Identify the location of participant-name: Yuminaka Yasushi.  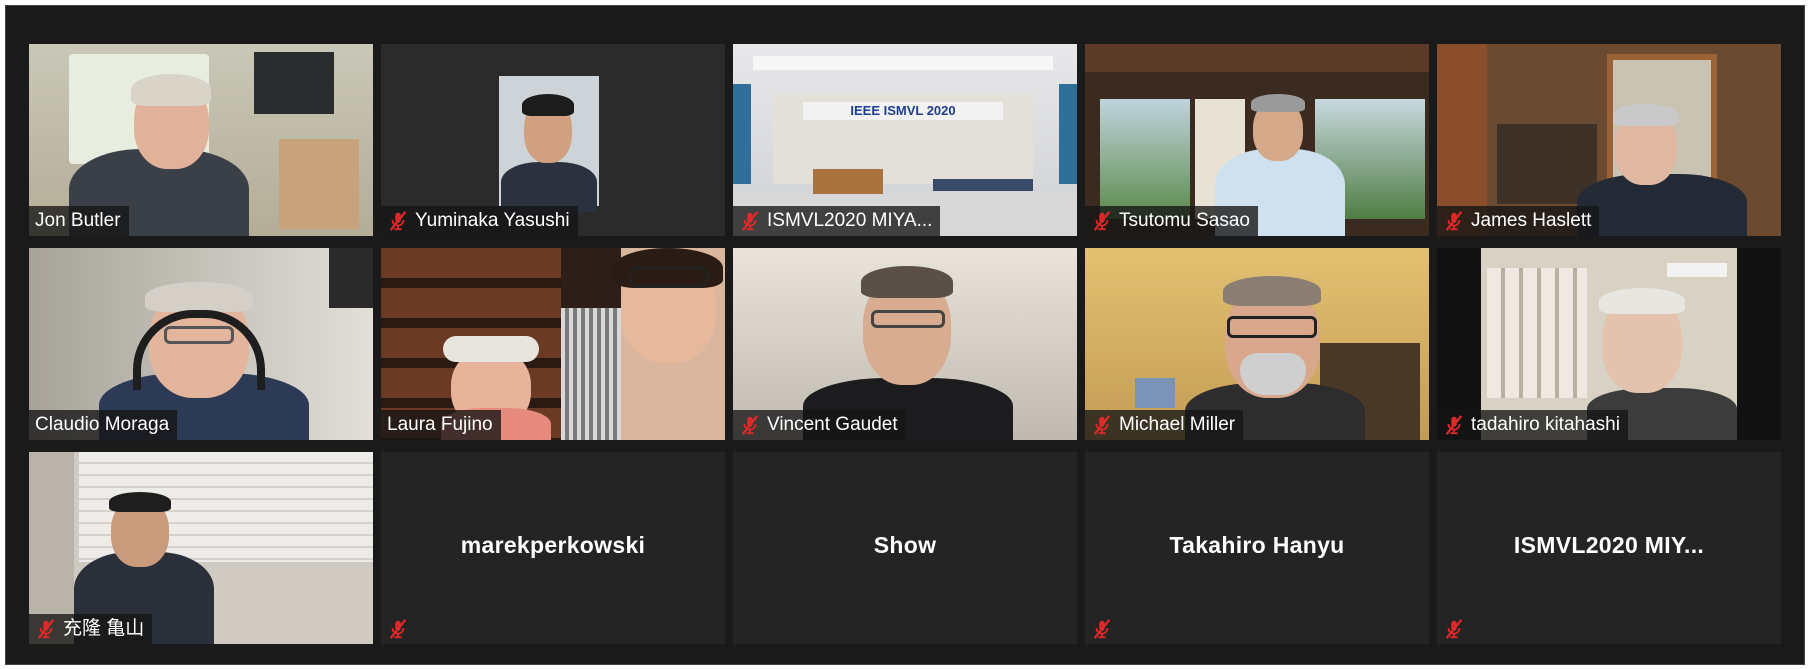
(492, 220).